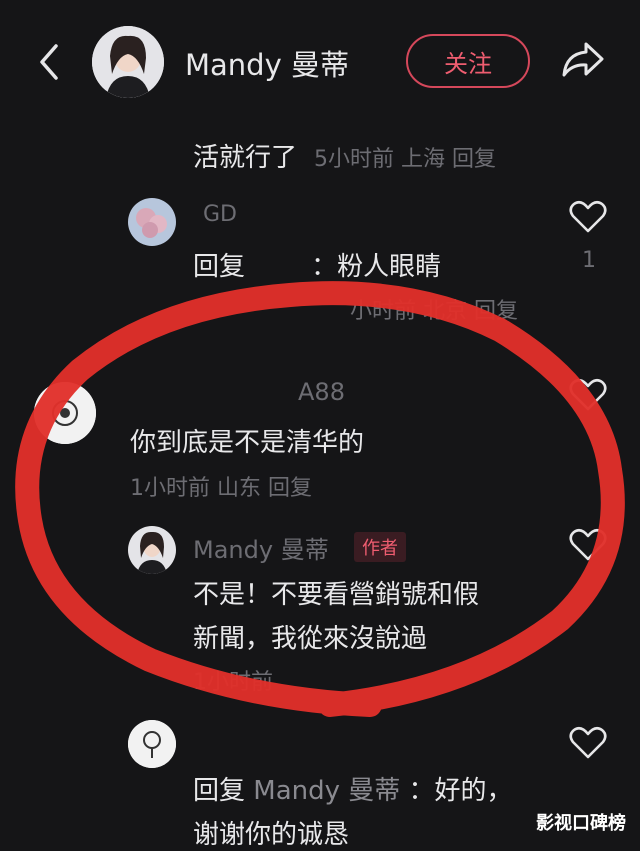 The width and height of the screenshot is (640, 851). Describe the element at coordinates (468, 61) in the screenshot. I see `follow-button: 关注` at that location.